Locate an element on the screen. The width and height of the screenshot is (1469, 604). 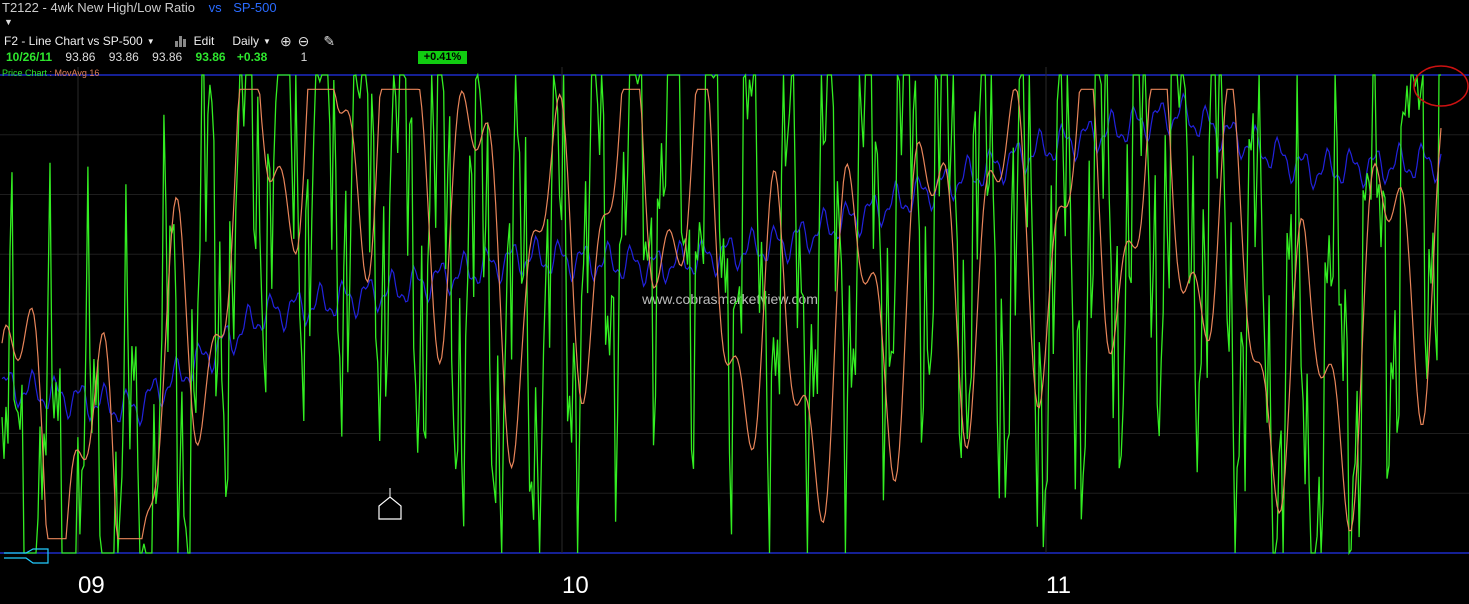
quote-count: 1 is located at coordinates (304, 57).